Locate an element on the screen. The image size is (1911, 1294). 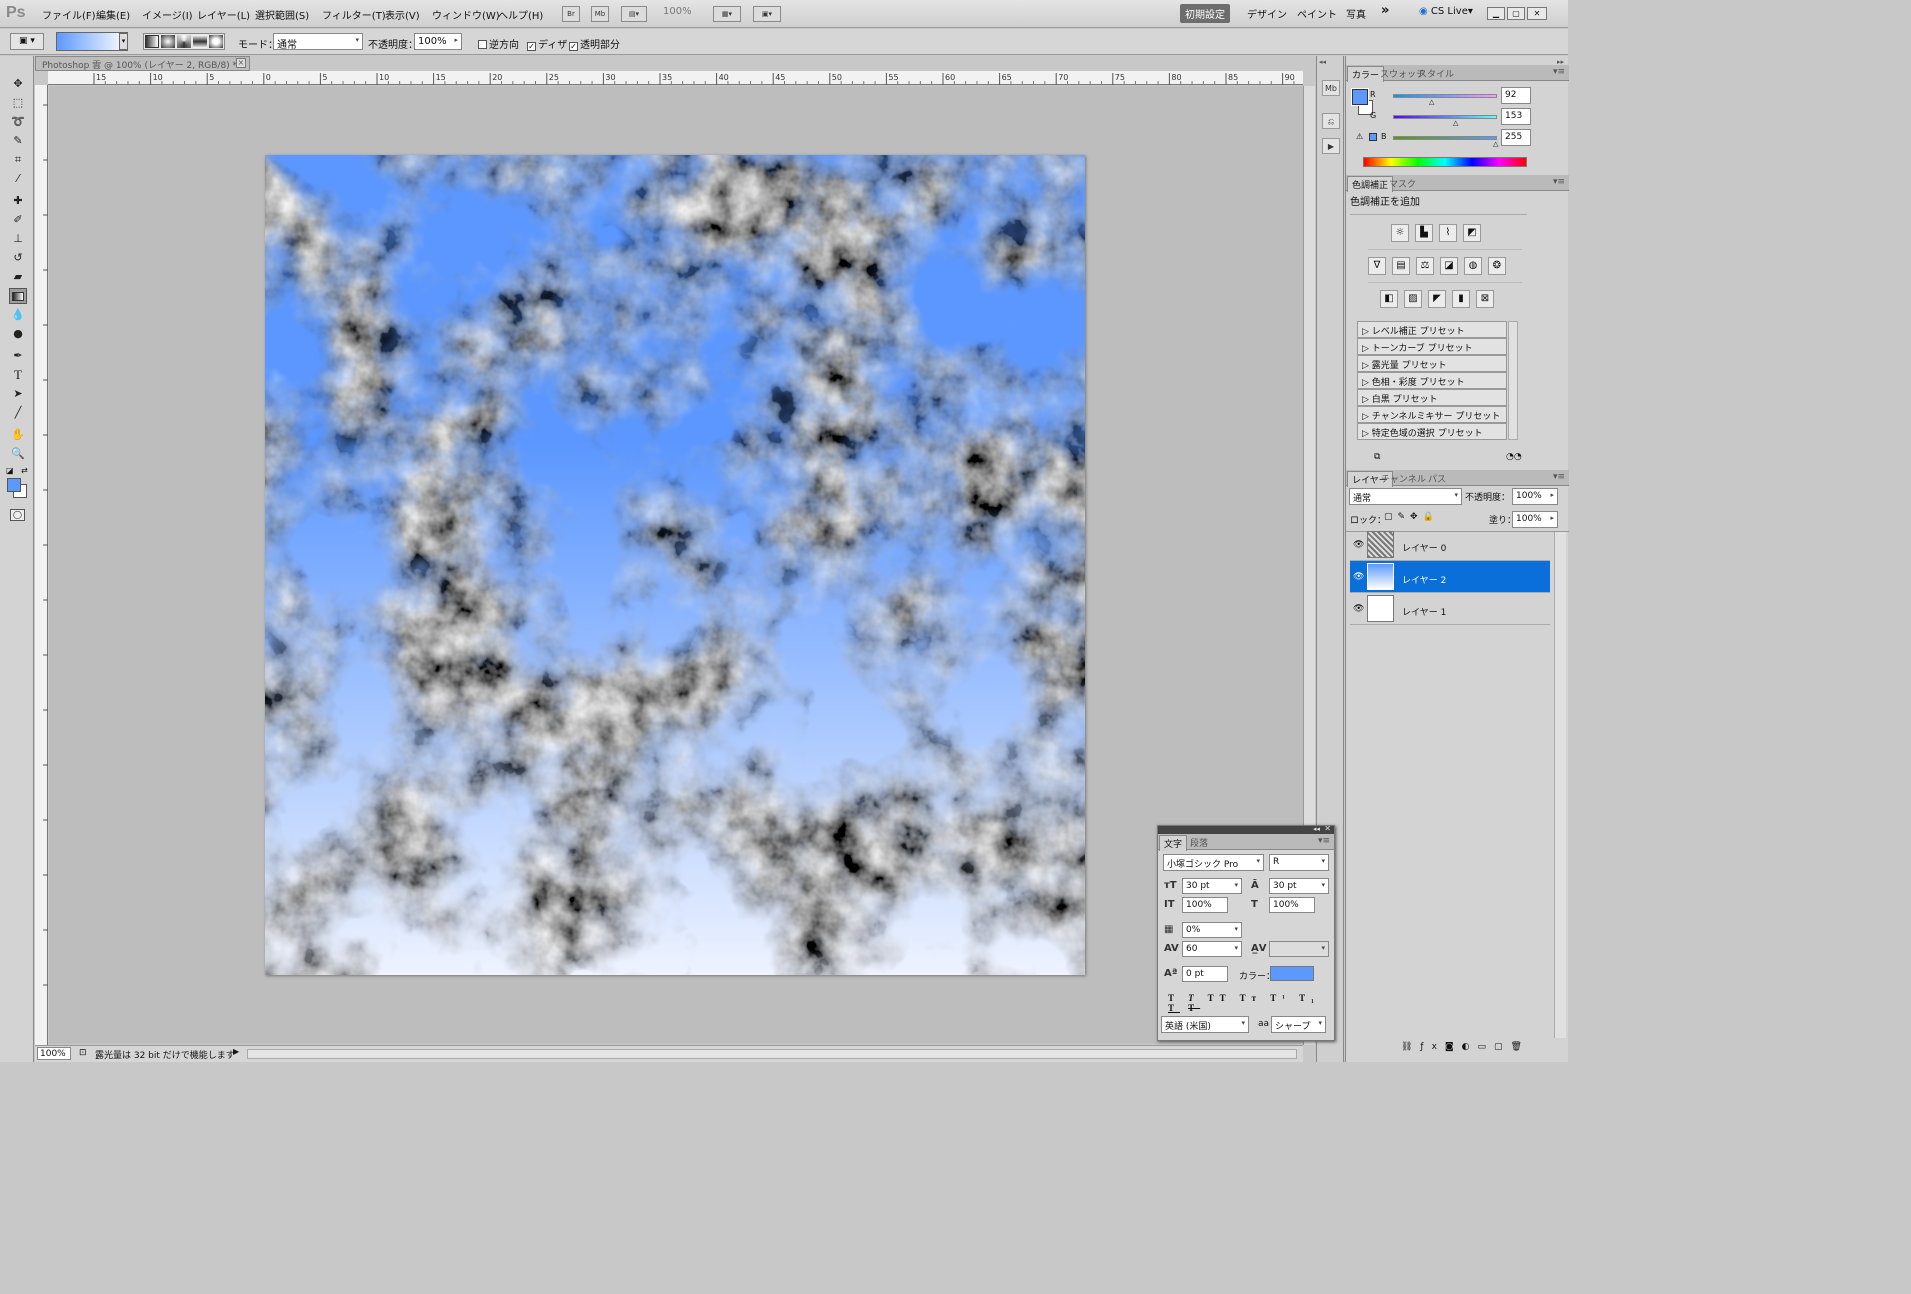
brightness-icon: ☼ is located at coordinates (1400, 233).